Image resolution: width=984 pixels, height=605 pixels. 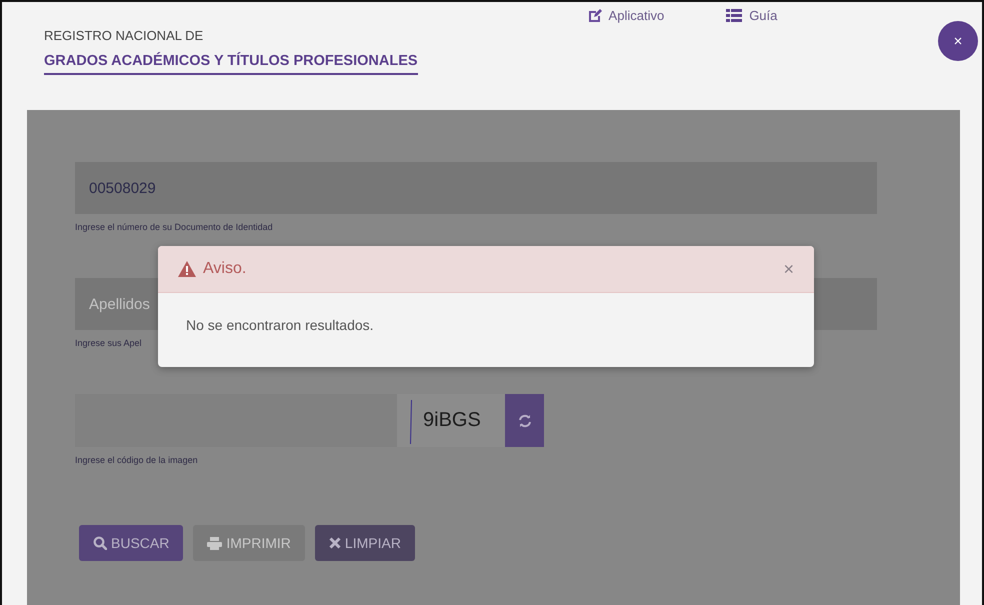 I want to click on nav-link: Guía, so click(x=752, y=15).